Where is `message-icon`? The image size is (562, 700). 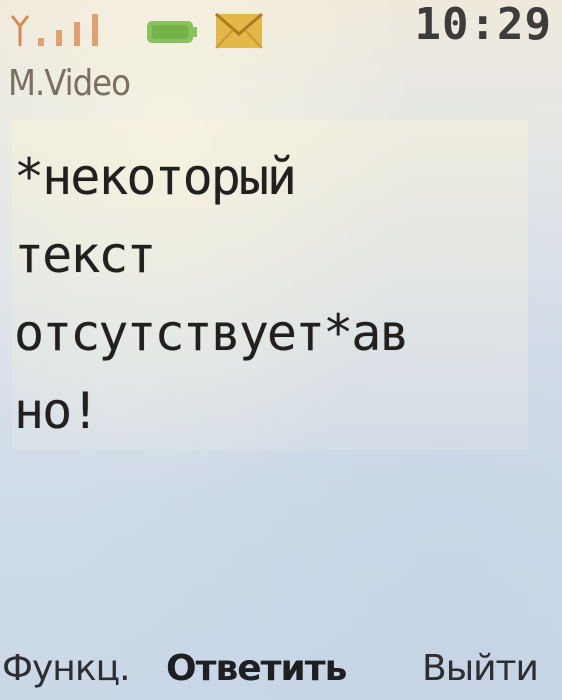
message-icon is located at coordinates (239, 30).